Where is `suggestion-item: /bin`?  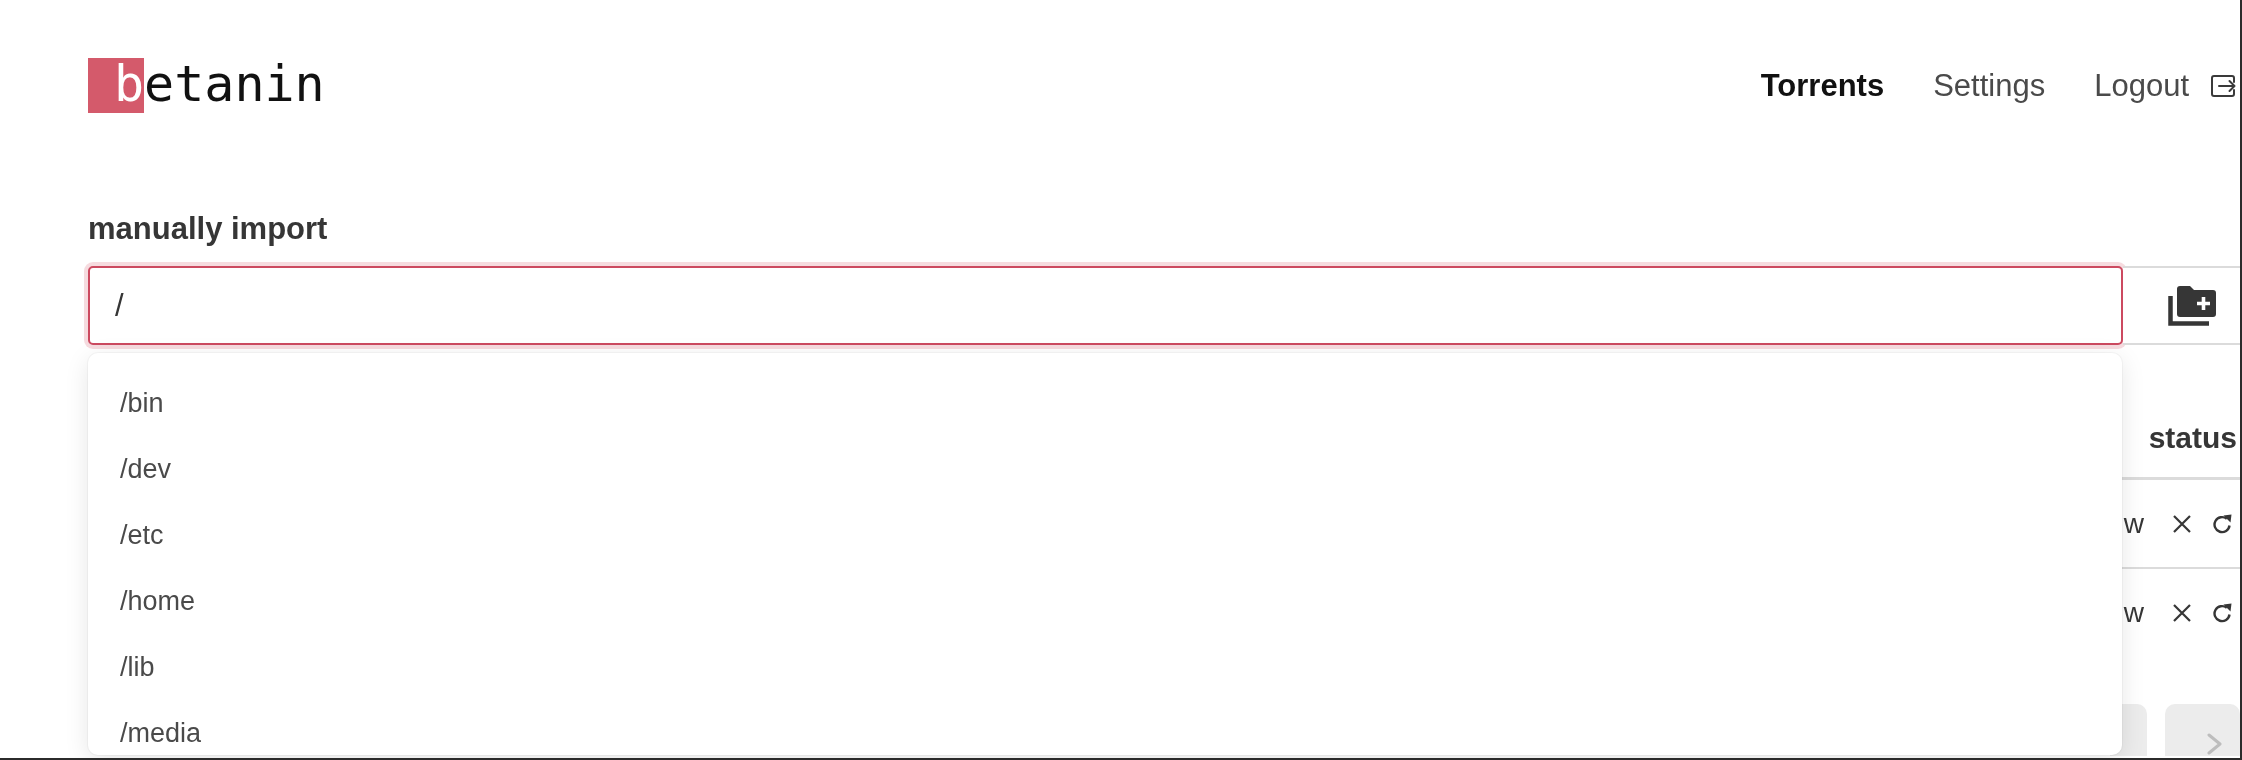 suggestion-item: /bin is located at coordinates (142, 403).